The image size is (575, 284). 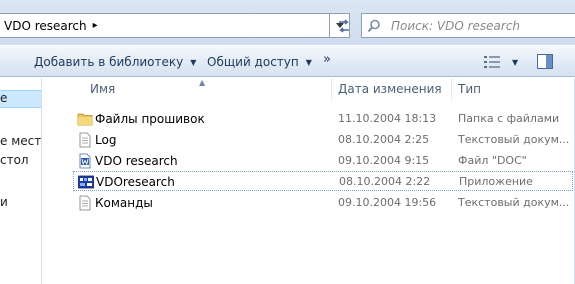 What do you see at coordinates (492, 62) in the screenshot?
I see `details-view-icon` at bounding box center [492, 62].